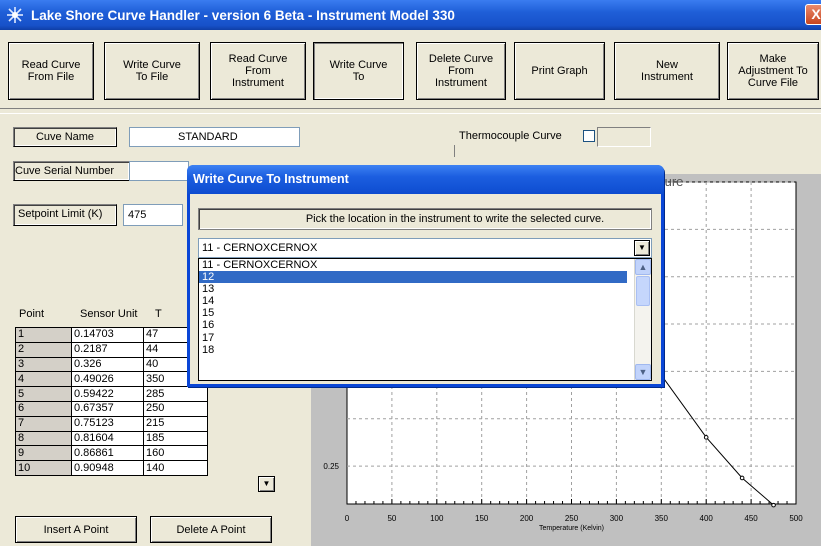 The image size is (821, 546). Describe the element at coordinates (572, 518) in the screenshot. I see `x-tick-label: 250` at that location.